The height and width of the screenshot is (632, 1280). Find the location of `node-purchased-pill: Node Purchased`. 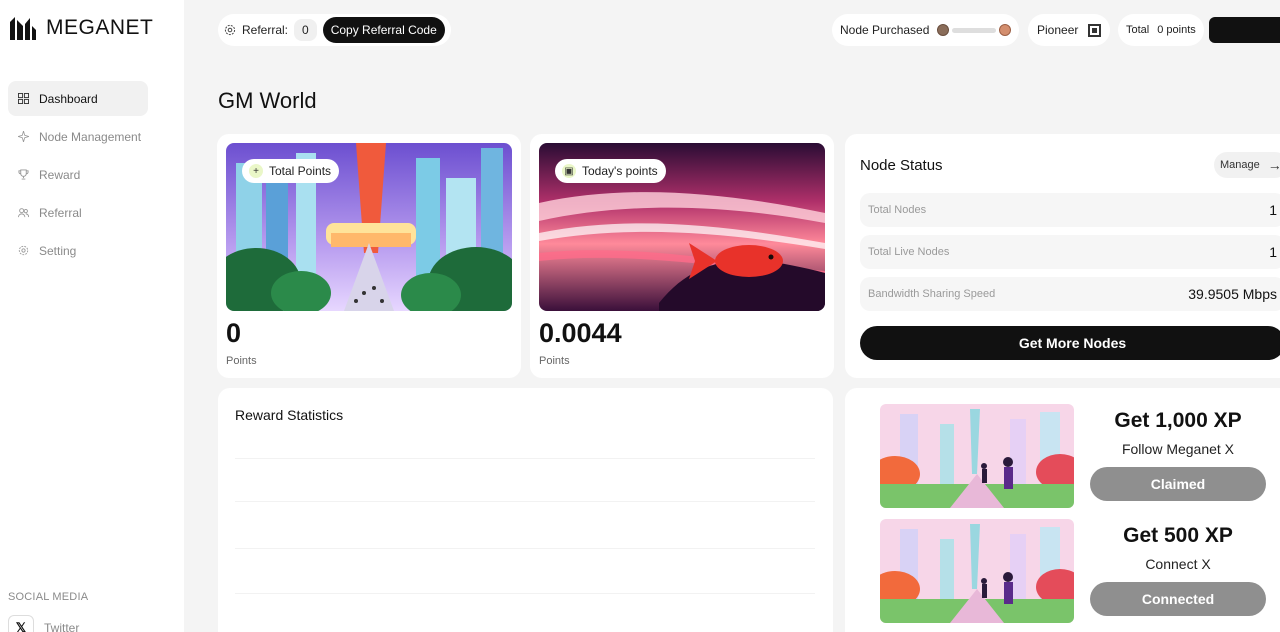

node-purchased-pill: Node Purchased is located at coordinates (926, 30).